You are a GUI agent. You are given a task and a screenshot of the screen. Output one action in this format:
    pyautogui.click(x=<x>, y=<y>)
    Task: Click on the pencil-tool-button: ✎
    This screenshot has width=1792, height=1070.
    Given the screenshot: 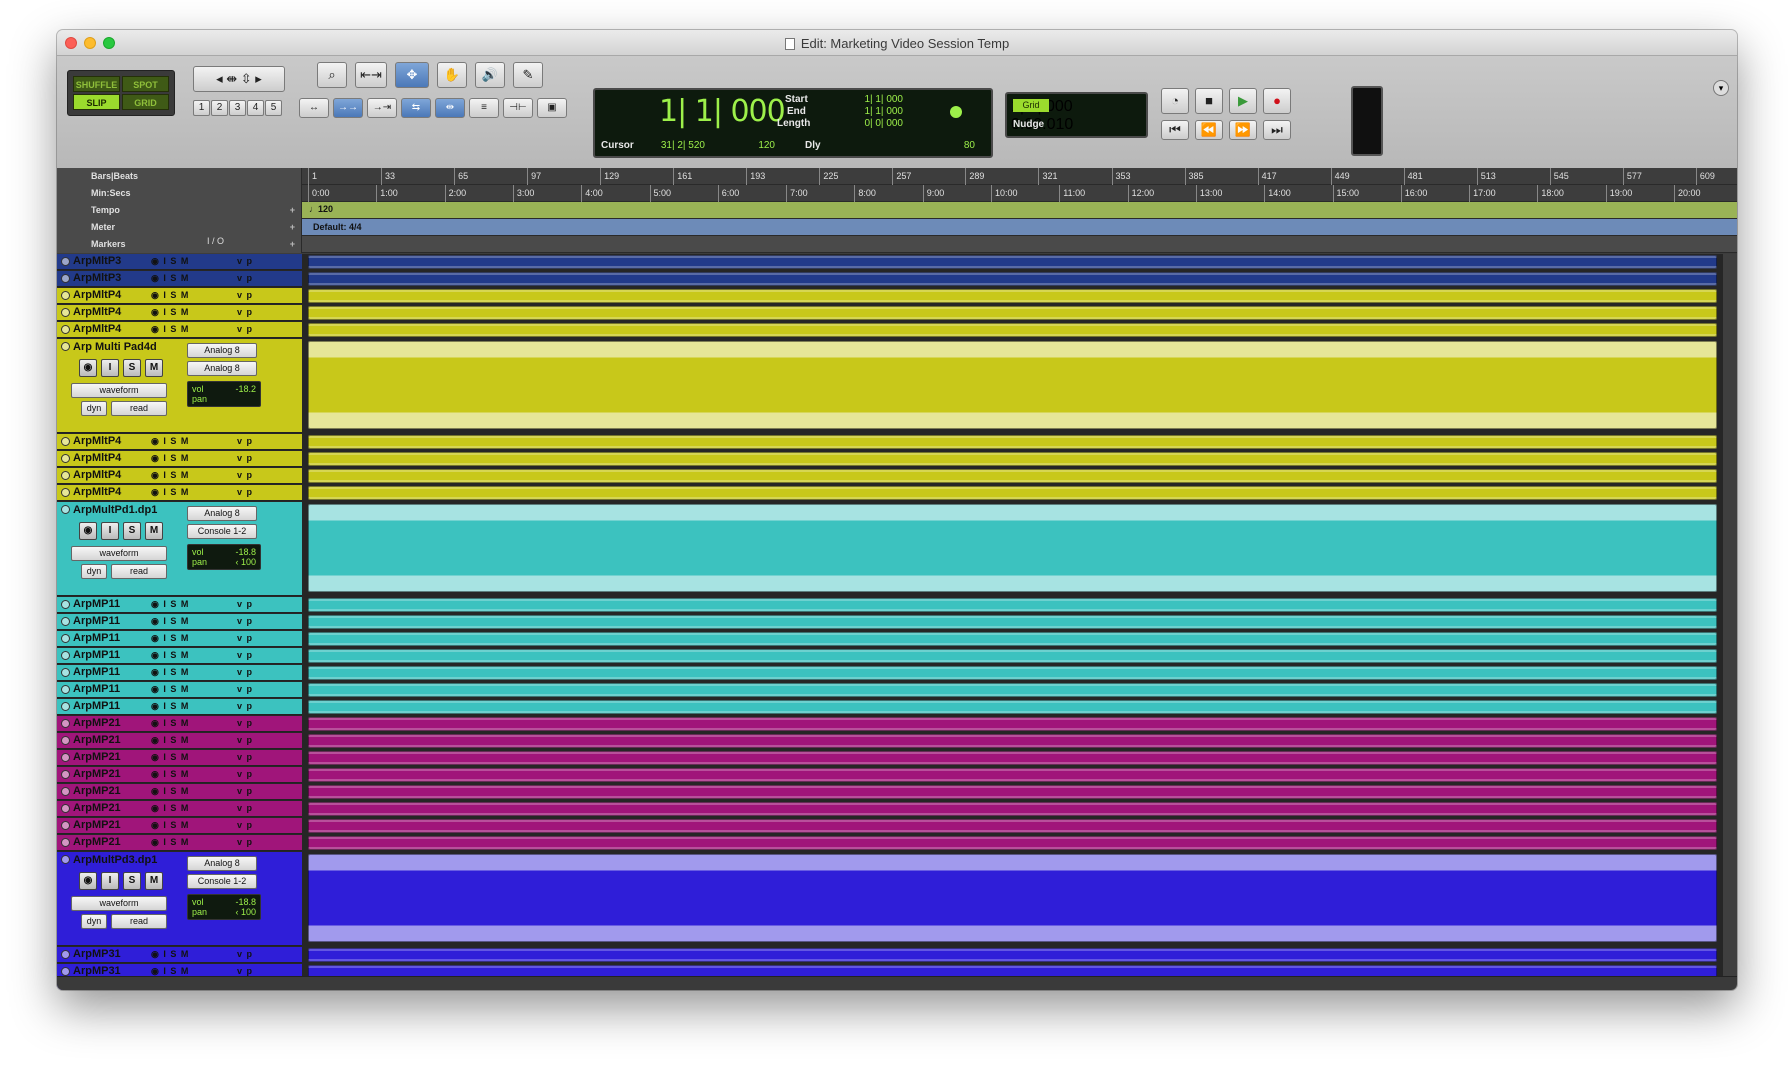 What is the action you would take?
    pyautogui.click(x=528, y=75)
    